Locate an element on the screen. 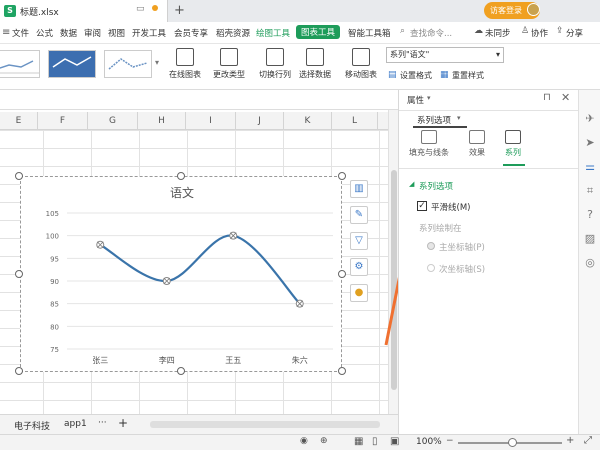  location-icon: ◎ is located at coordinates (590, 263).